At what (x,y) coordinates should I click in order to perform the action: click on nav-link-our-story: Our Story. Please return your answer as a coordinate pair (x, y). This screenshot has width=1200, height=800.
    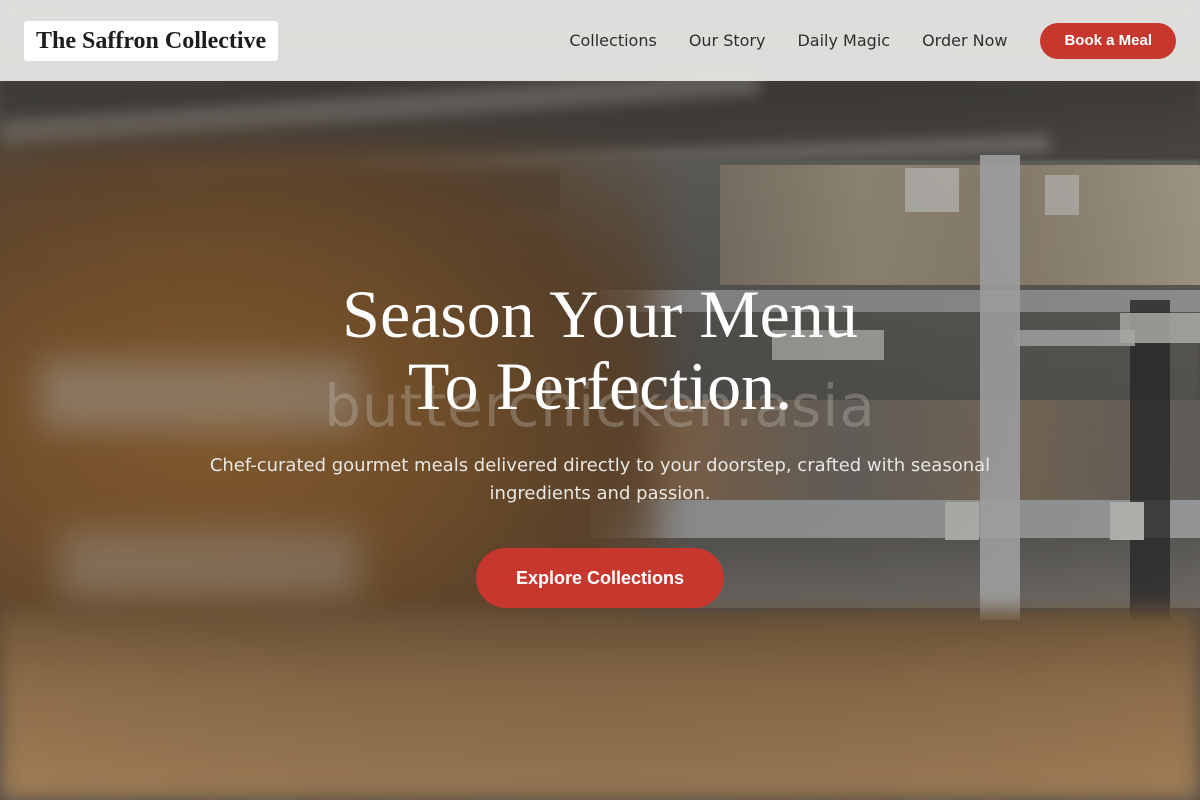
    Looking at the image, I should click on (727, 40).